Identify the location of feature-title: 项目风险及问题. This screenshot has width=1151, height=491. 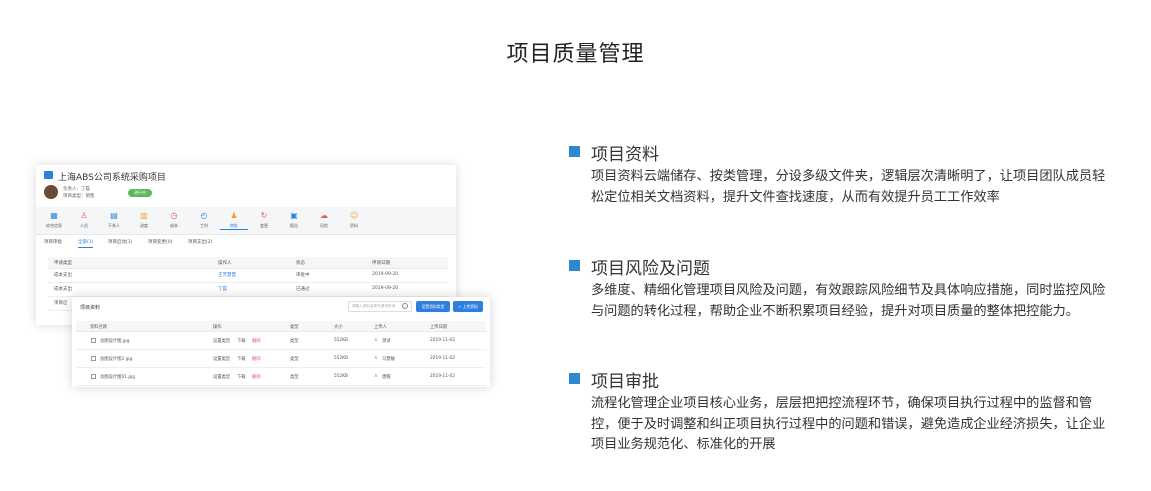
(650, 269).